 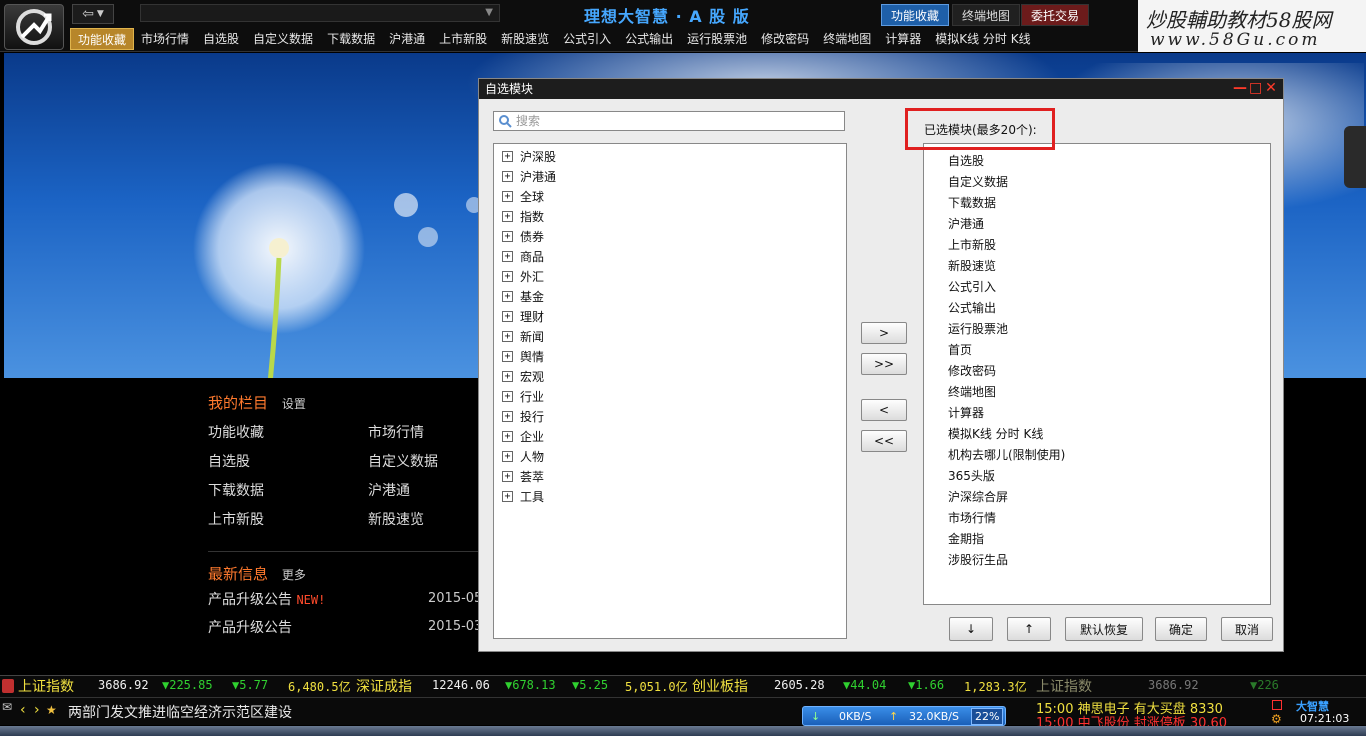 What do you see at coordinates (463, 39) in the screenshot?
I see `menu-item-ipo: 上市新股` at bounding box center [463, 39].